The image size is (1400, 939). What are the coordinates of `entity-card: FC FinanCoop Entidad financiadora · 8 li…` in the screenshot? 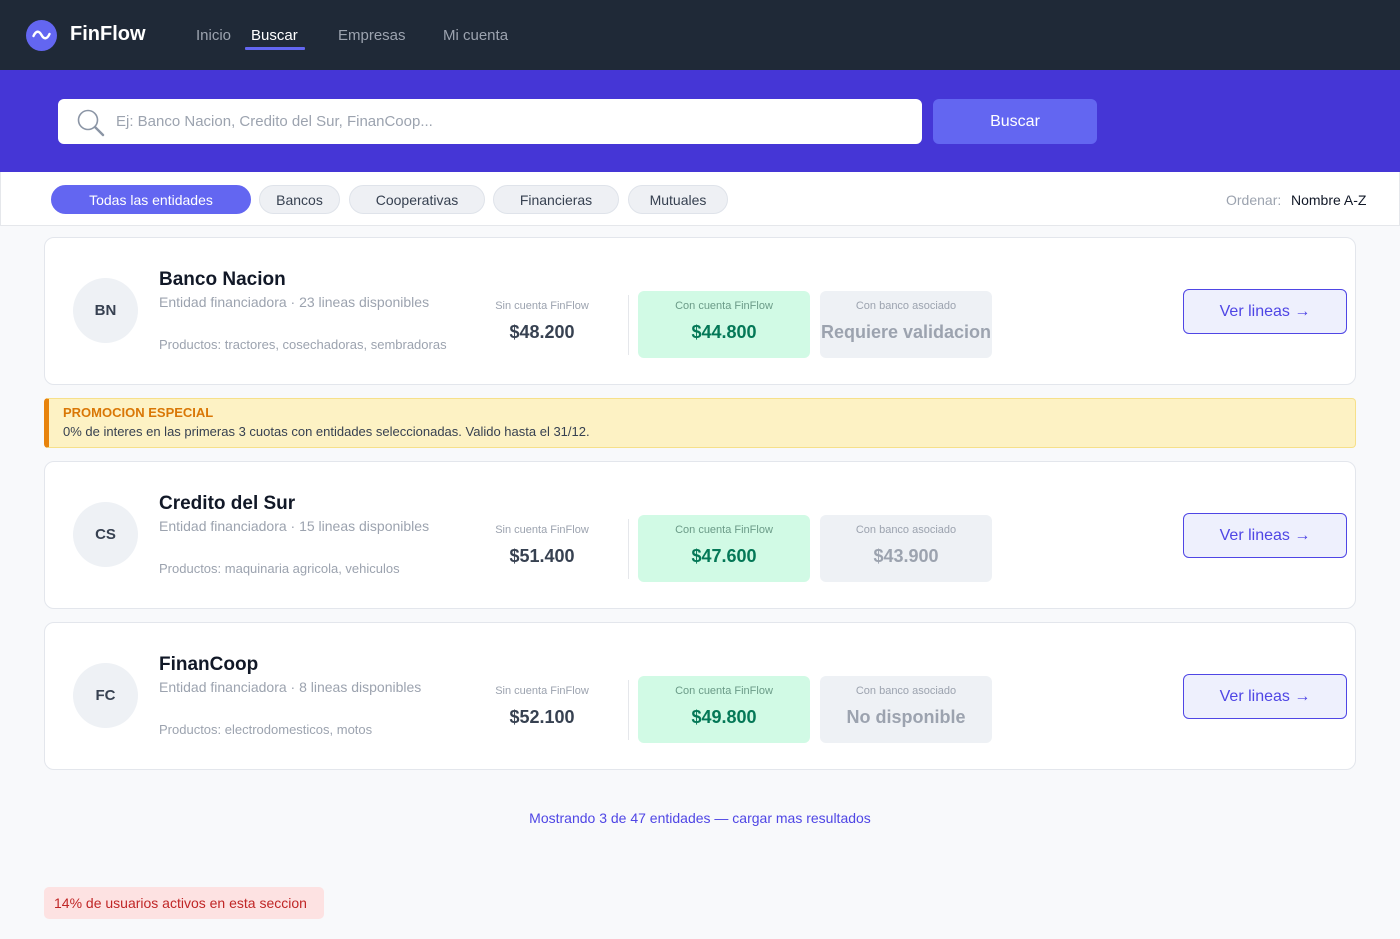 It's located at (700, 696).